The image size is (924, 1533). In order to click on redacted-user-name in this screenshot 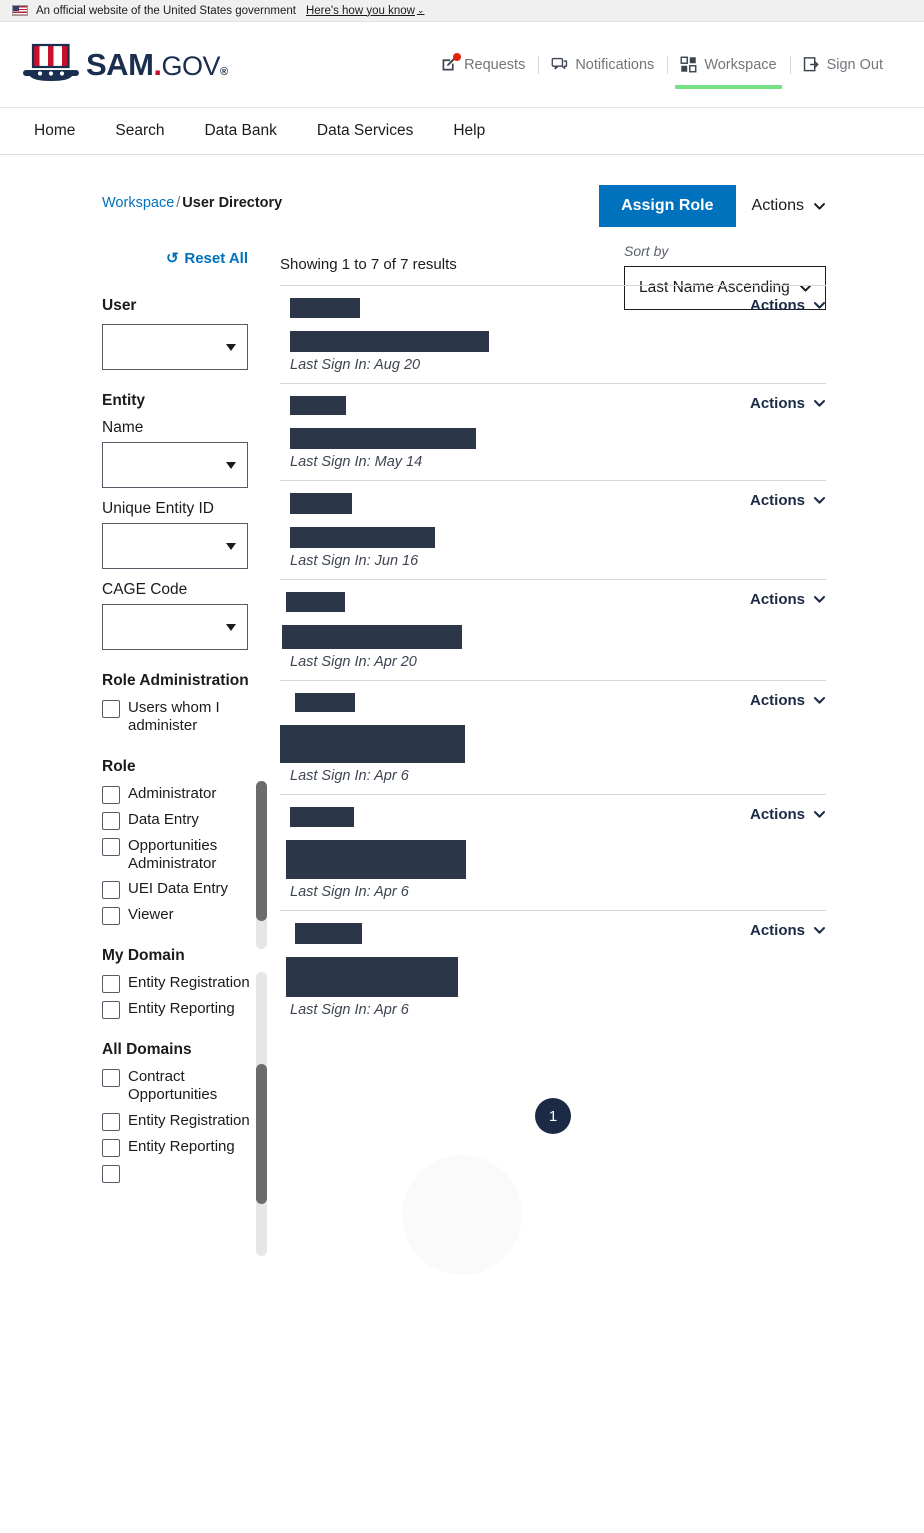, I will do `click(325, 702)`.